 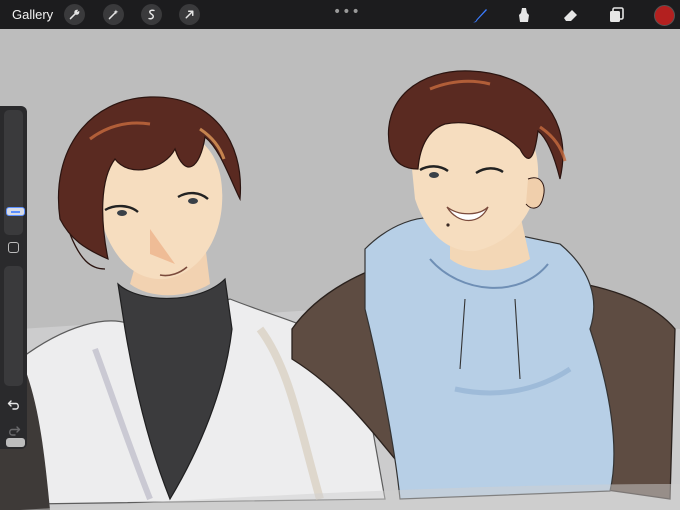 What do you see at coordinates (617, 15) in the screenshot?
I see `layers-icon` at bounding box center [617, 15].